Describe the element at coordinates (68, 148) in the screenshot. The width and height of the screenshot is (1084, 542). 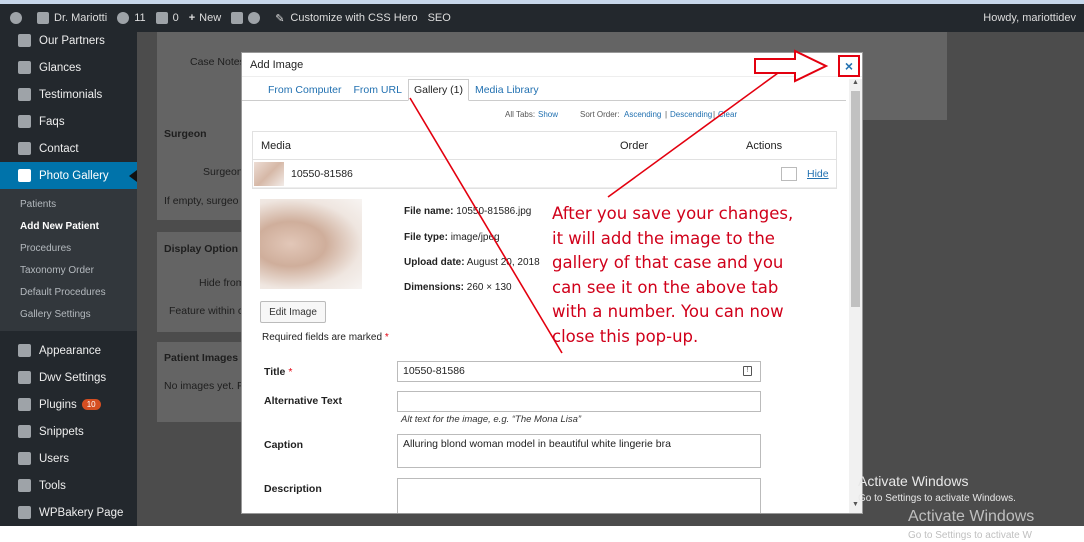
I see `sidebar-item-contact: Contact` at that location.